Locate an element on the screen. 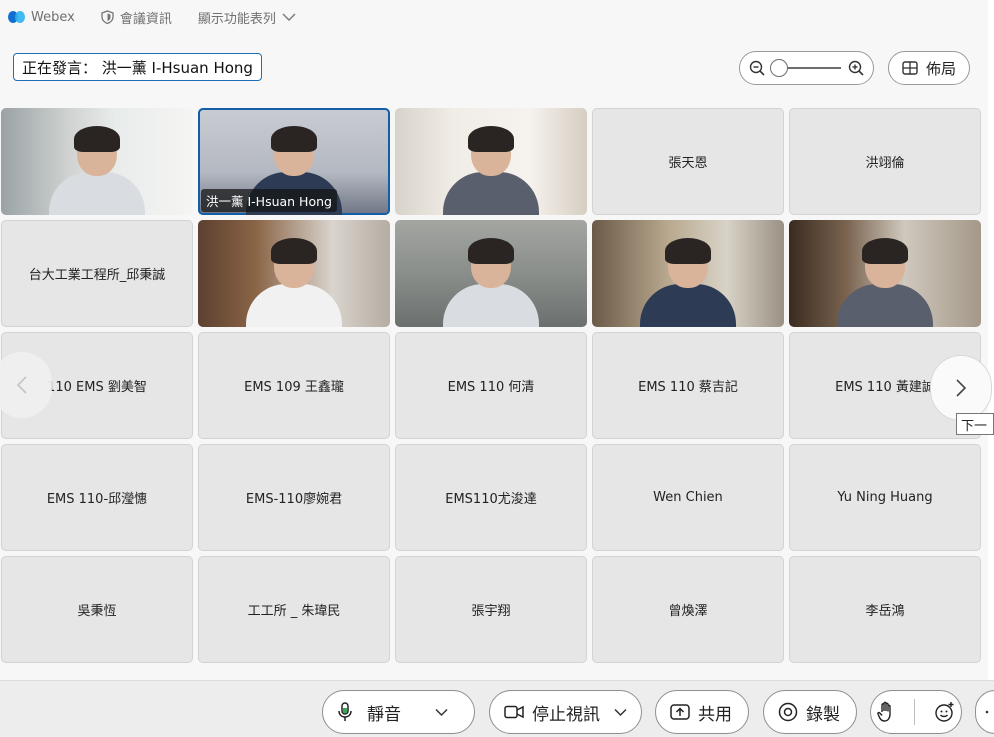  share-label: 共用 is located at coordinates (715, 714).